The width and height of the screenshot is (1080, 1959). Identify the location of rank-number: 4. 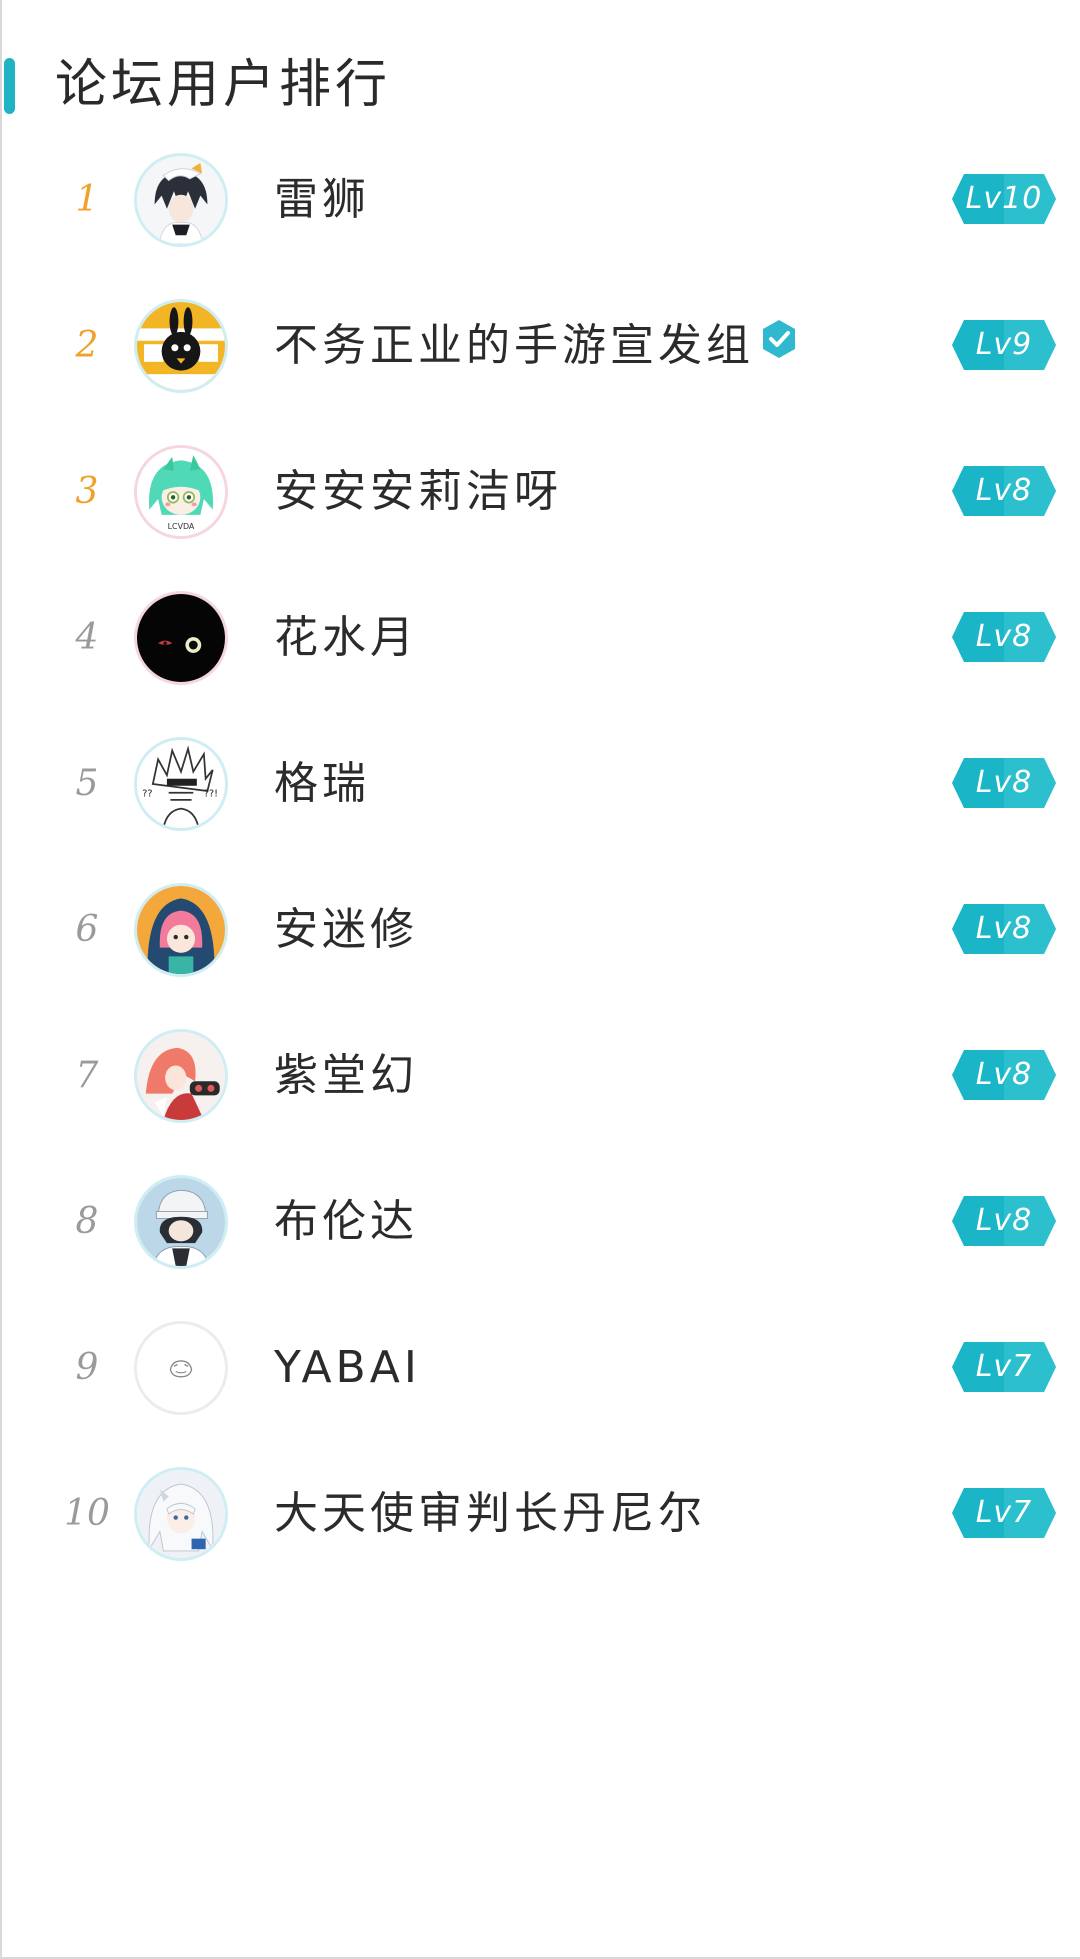
(87, 637).